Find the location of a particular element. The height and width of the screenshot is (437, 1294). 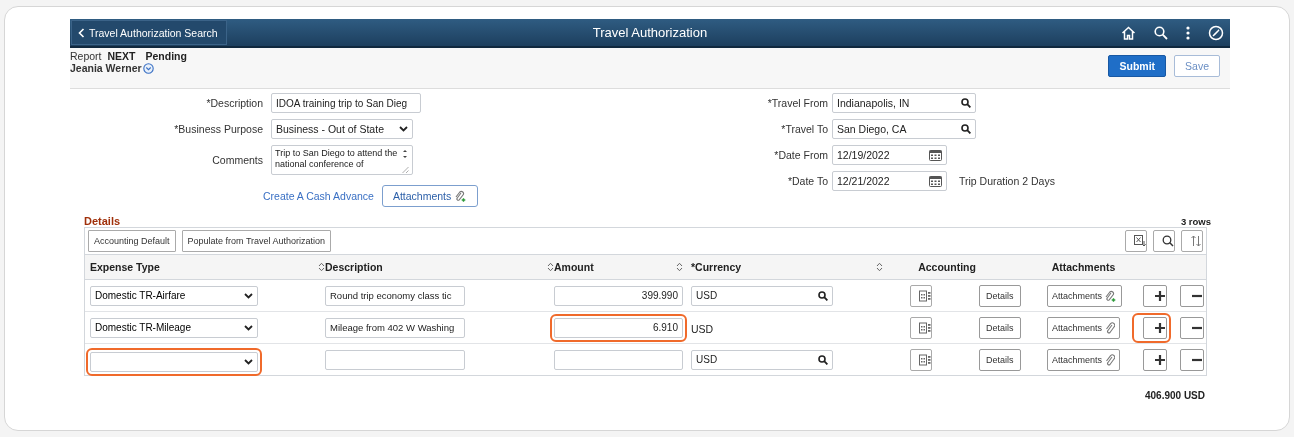

toolbar-button: Populate from Travel Authorization is located at coordinates (256, 241).